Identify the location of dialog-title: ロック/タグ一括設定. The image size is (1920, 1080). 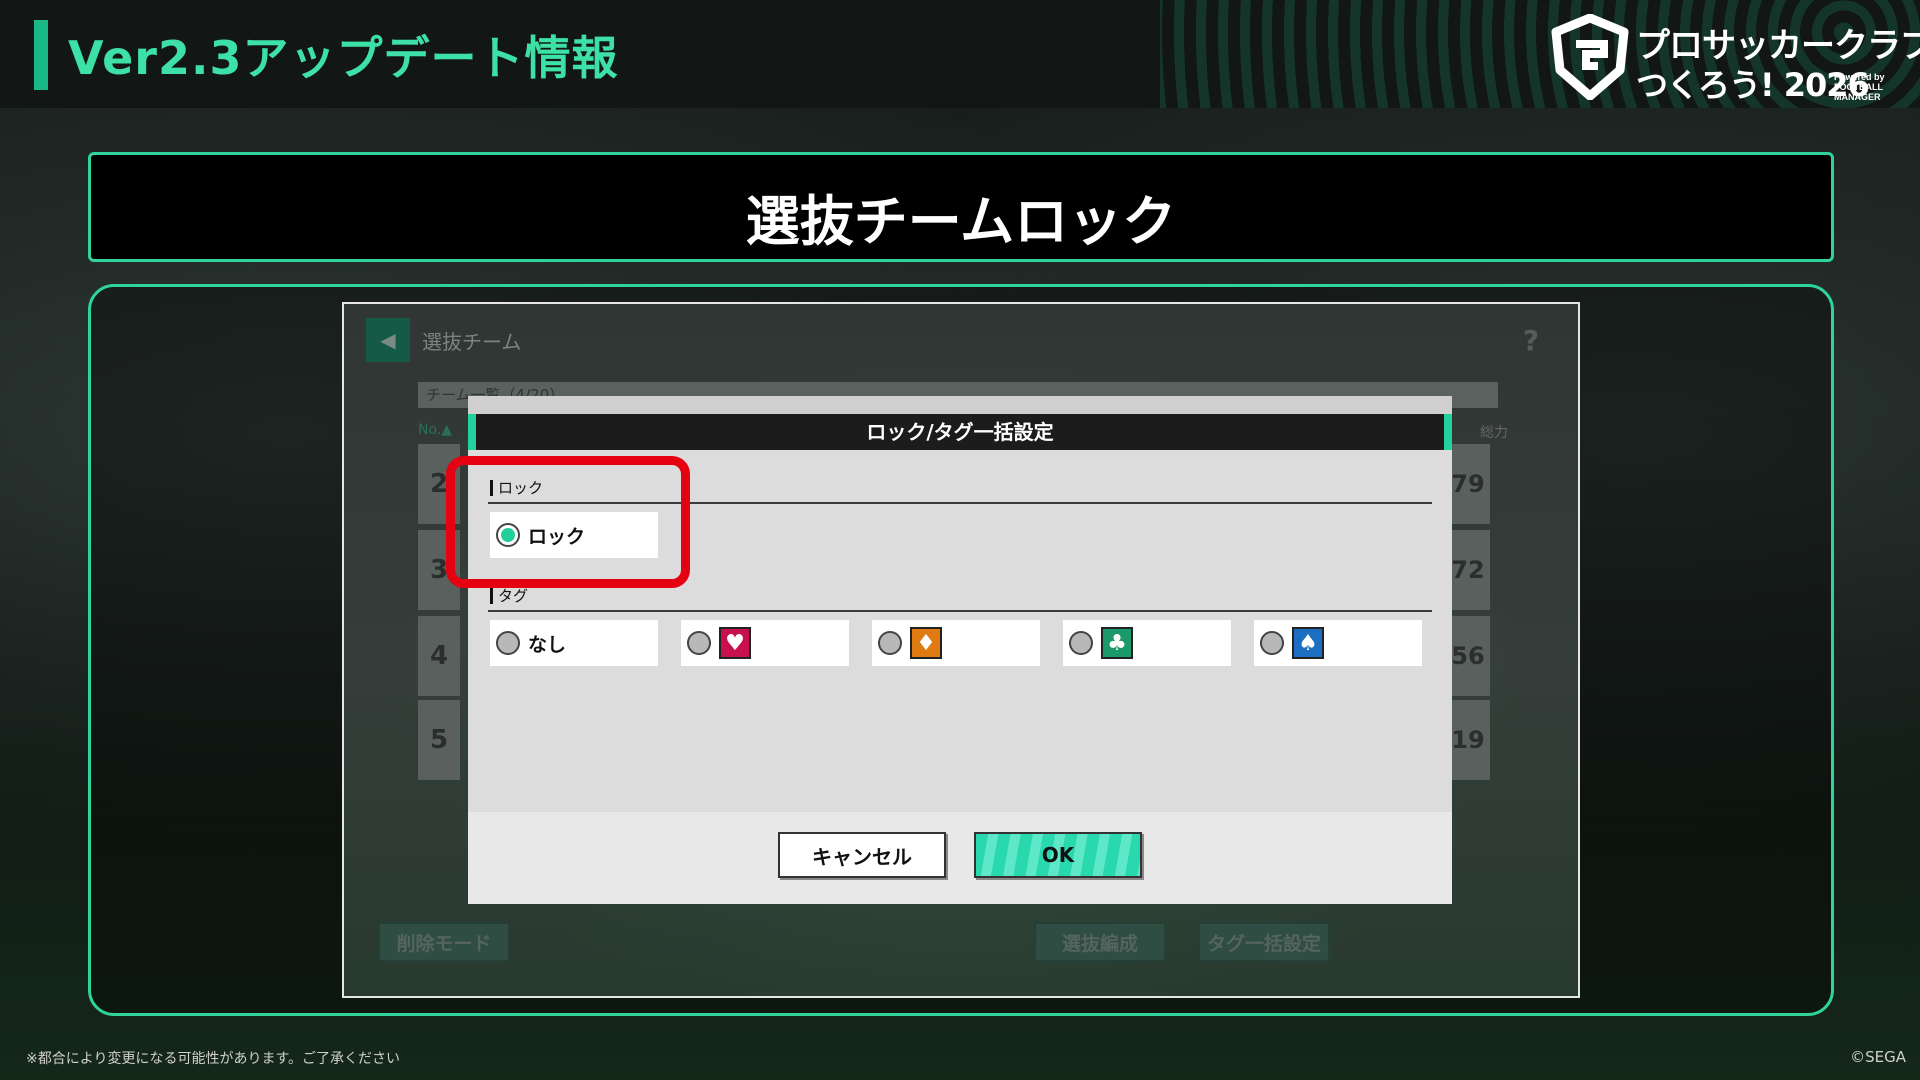
(960, 432).